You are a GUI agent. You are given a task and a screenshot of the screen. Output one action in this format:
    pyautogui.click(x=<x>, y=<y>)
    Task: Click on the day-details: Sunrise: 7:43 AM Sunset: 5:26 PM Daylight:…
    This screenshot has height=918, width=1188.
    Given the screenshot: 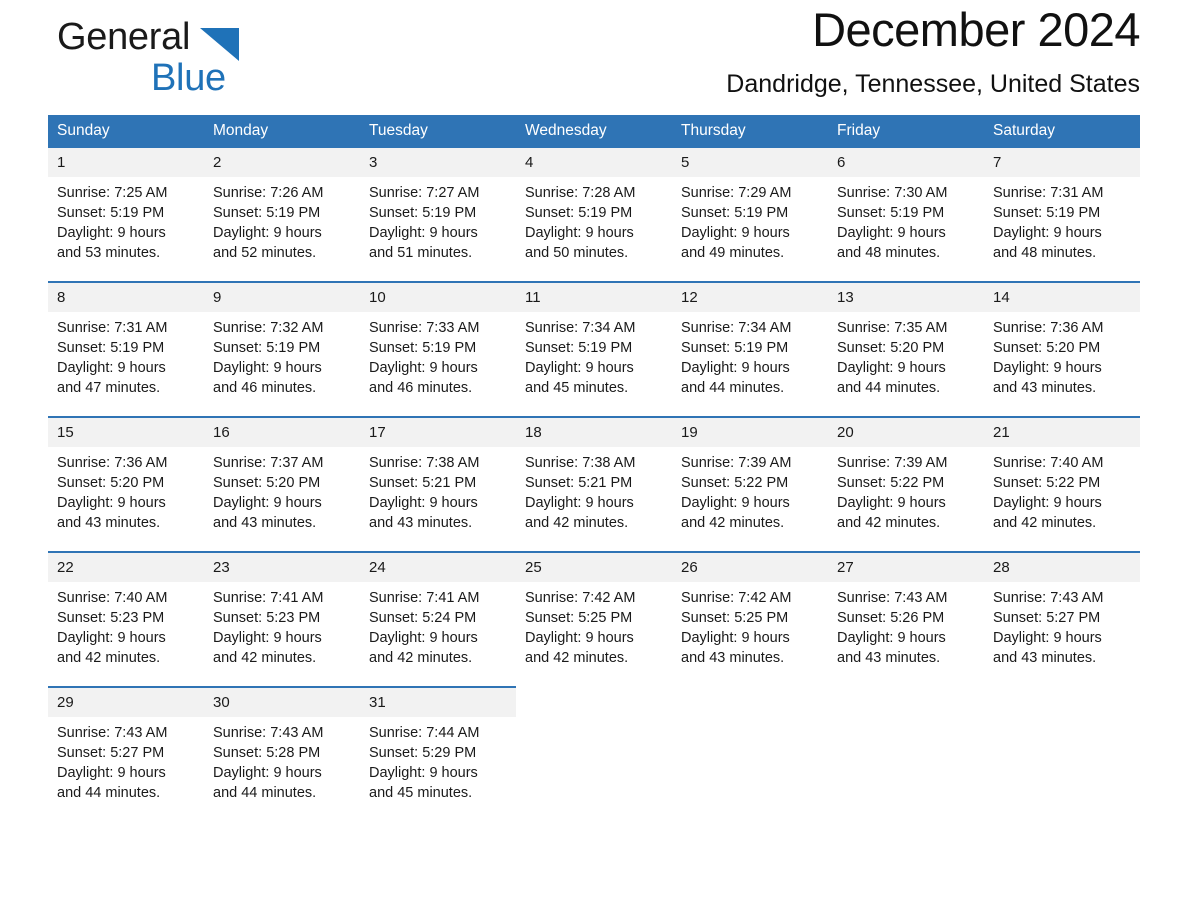 What is the action you would take?
    pyautogui.click(x=906, y=625)
    